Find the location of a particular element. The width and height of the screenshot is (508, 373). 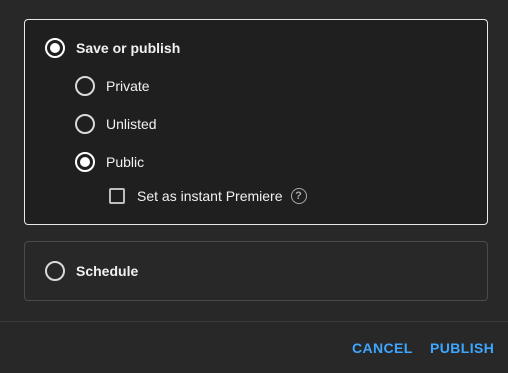

save-or-publish-label: Save or publish is located at coordinates (128, 48).